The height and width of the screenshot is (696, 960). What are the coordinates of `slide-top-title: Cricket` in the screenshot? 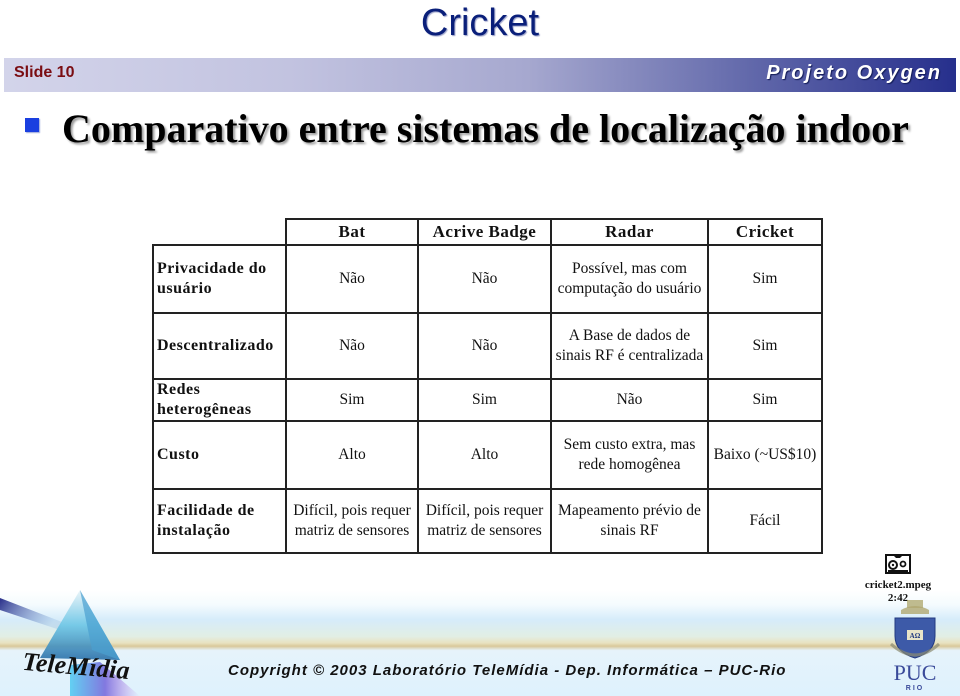 It's located at (480, 23).